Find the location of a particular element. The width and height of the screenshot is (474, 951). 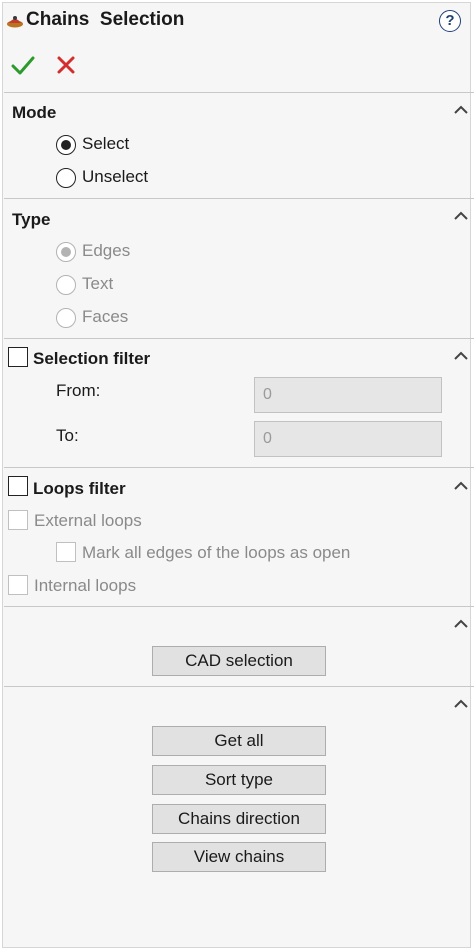

close-icon is located at coordinates (66, 65).